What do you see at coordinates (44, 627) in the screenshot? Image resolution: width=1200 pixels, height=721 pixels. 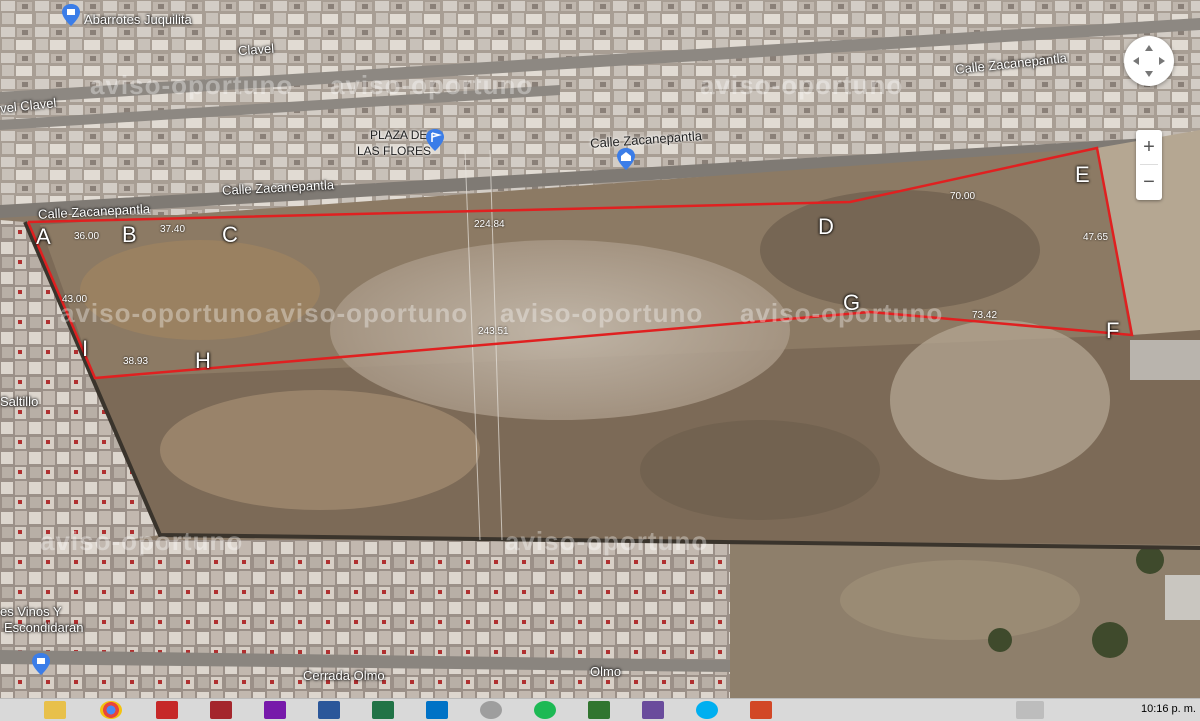 I see `place-label-vinos-line2: Escondidaran` at bounding box center [44, 627].